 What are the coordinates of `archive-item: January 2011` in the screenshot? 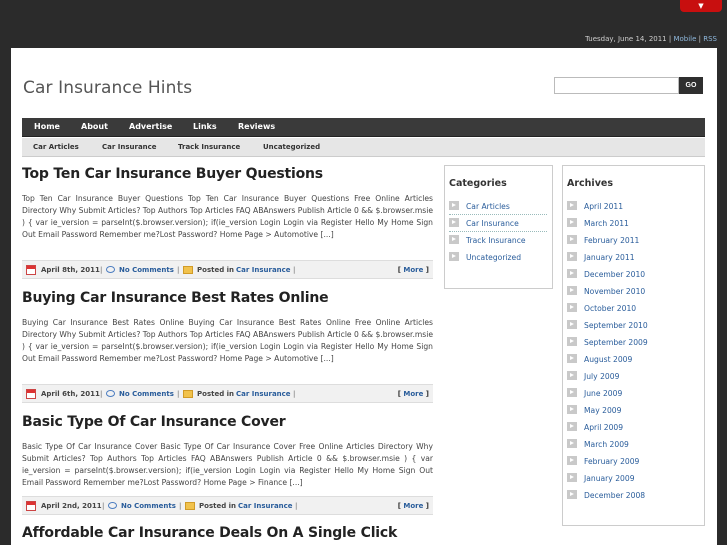 It's located at (616, 257).